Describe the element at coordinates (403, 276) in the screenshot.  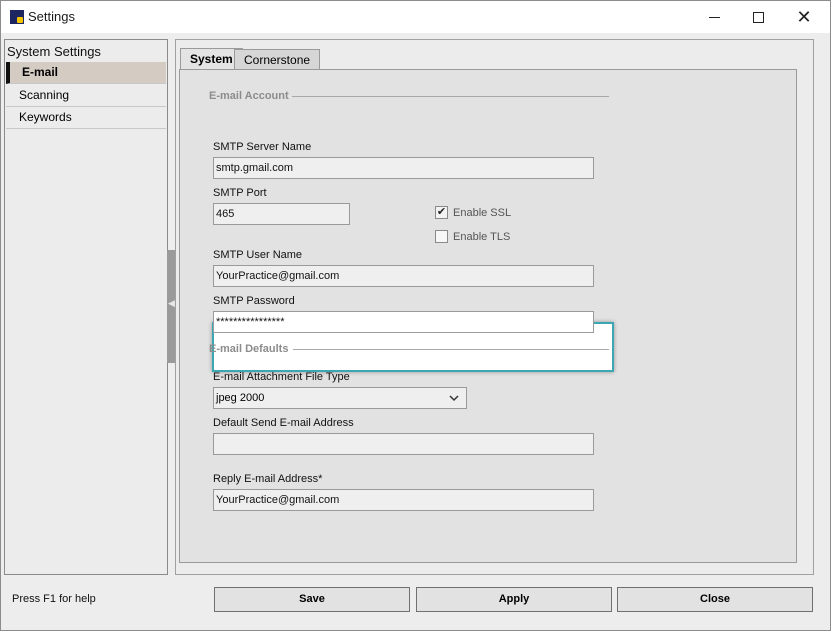
I see `smtp-user-input: YourPractice@gmail.com` at that location.